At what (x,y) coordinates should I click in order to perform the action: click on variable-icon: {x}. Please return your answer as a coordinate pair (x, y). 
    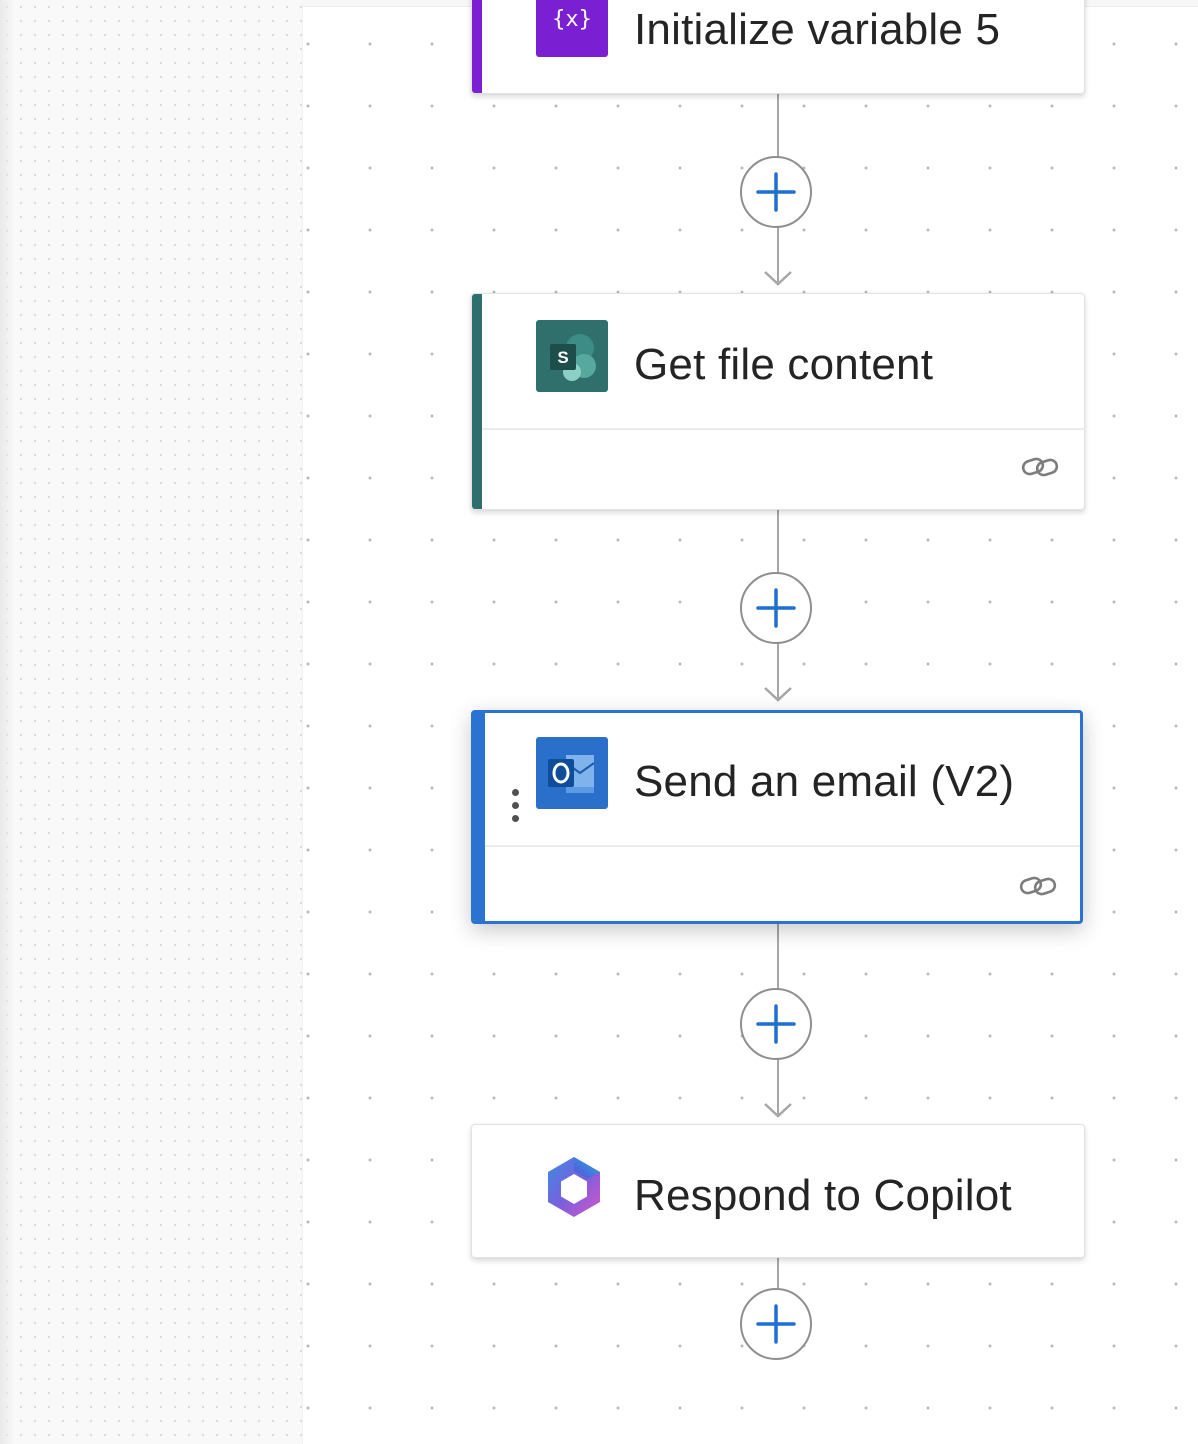
    Looking at the image, I should click on (572, 28).